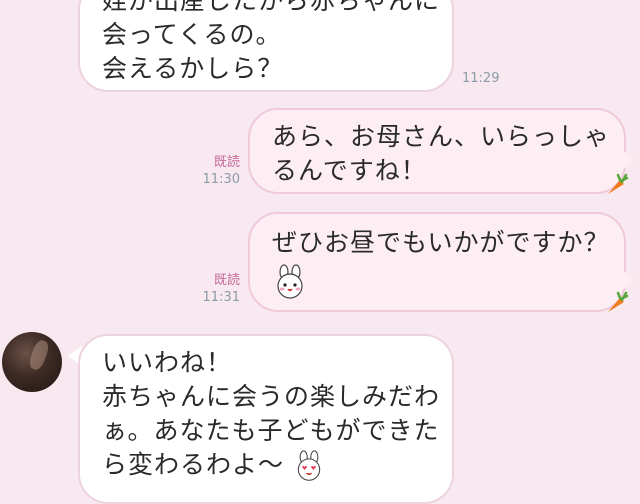 The image size is (640, 504). Describe the element at coordinates (271, 430) in the screenshot. I see `message-text-line: ぁ。あなたも子どもができた` at that location.